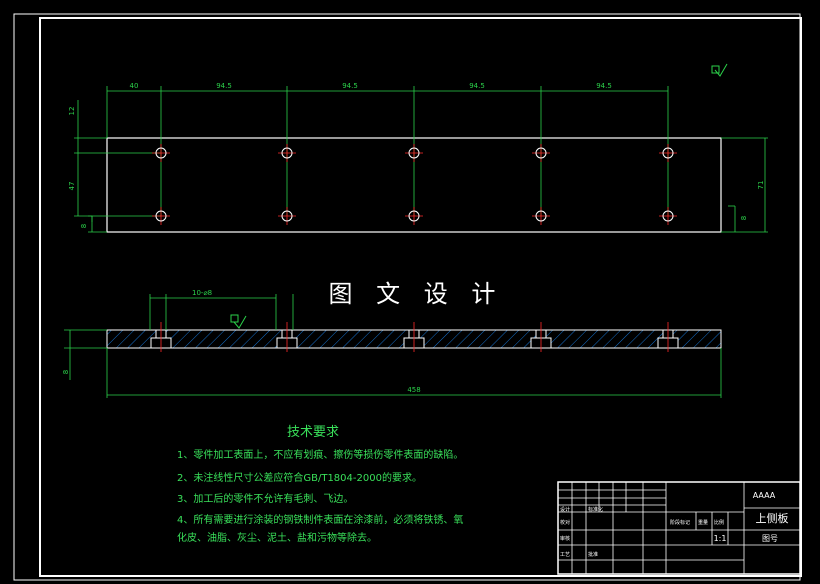 Image resolution: width=820 pixels, height=584 pixels. Describe the element at coordinates (416, 294) in the screenshot. I see `watermark-title: 图 文 设 计` at that location.